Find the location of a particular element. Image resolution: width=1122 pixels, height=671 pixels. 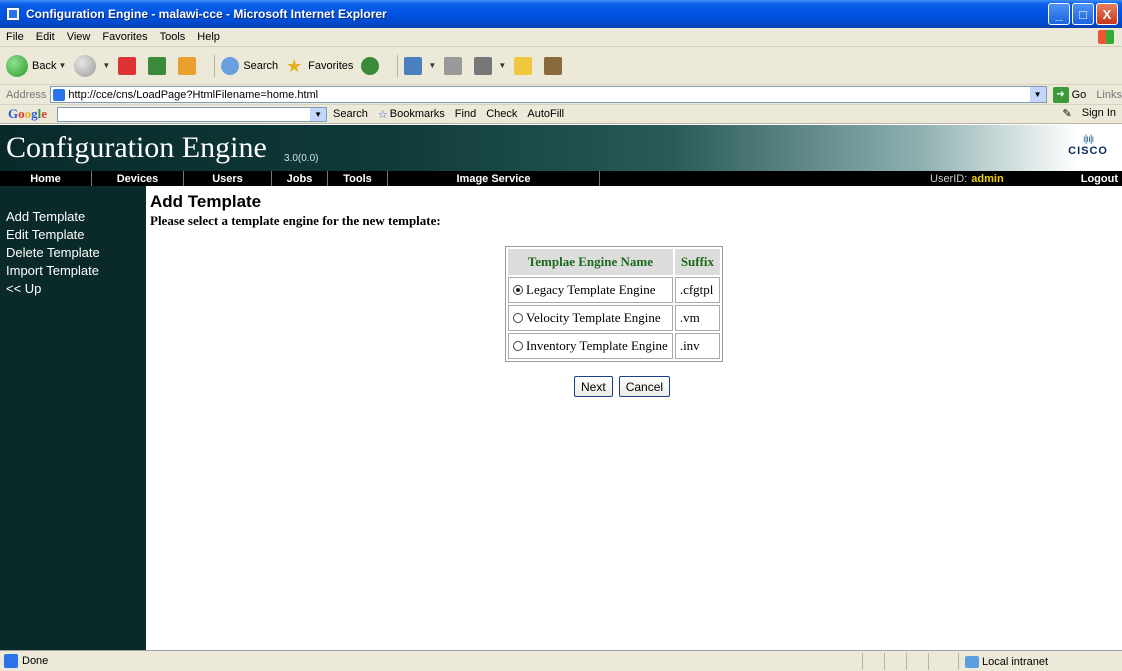

table-row: Inventory Template Engine .inv is located at coordinates (614, 346).